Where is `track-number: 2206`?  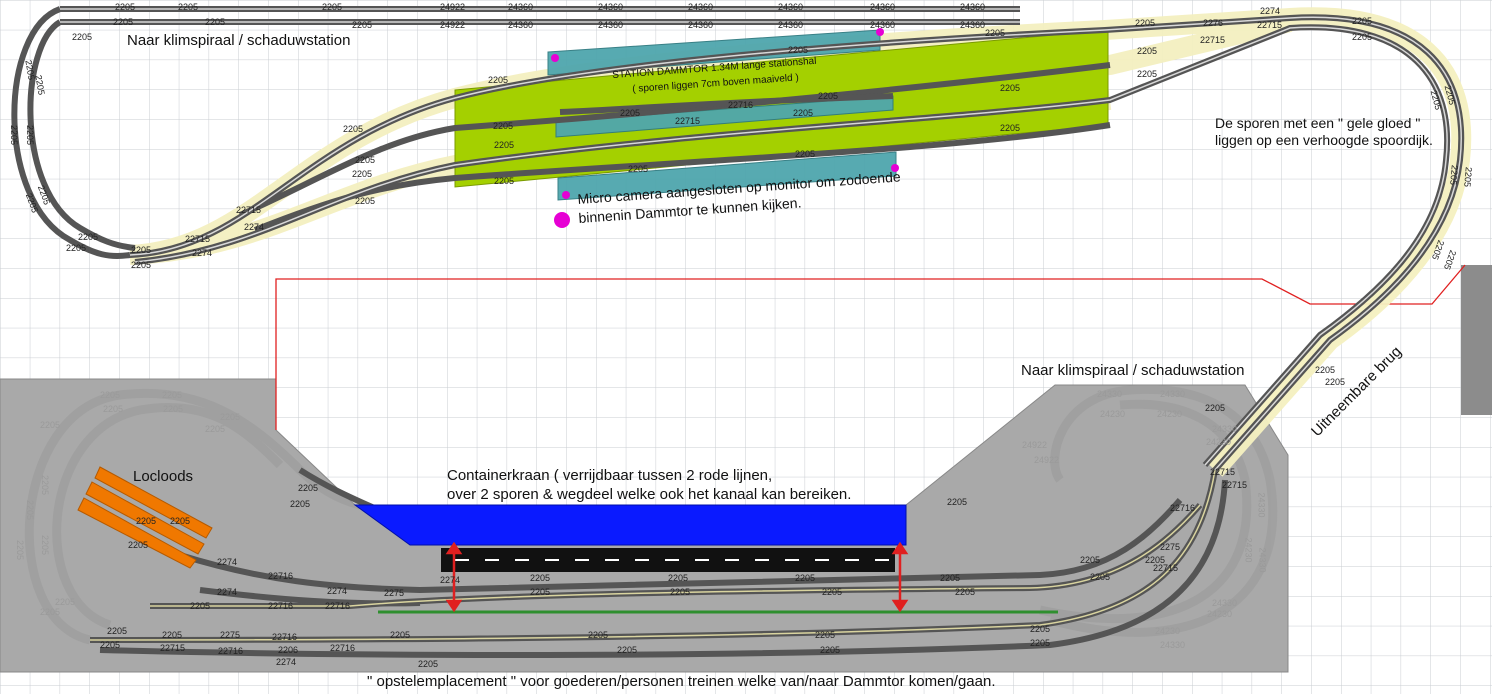
track-number: 2206 is located at coordinates (288, 650).